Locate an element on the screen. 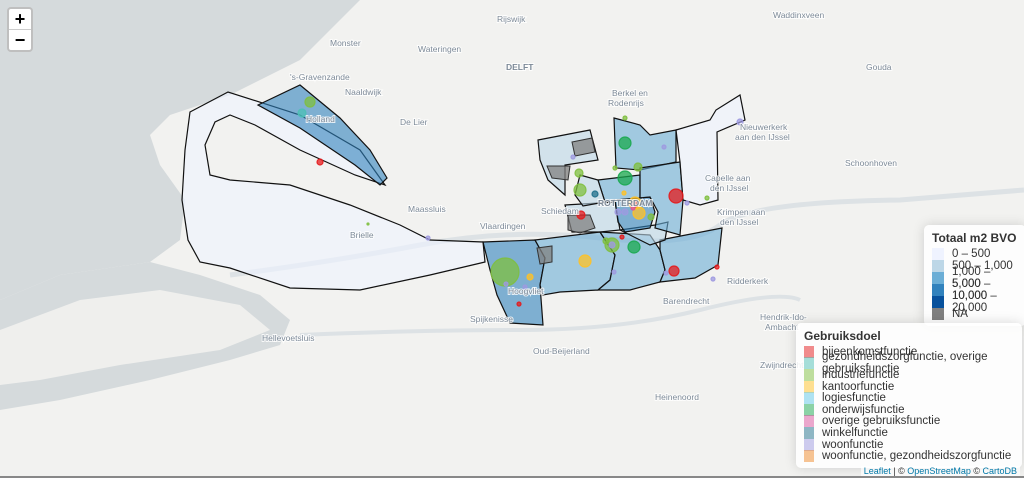  zoom-control: + − is located at coordinates (20, 29).